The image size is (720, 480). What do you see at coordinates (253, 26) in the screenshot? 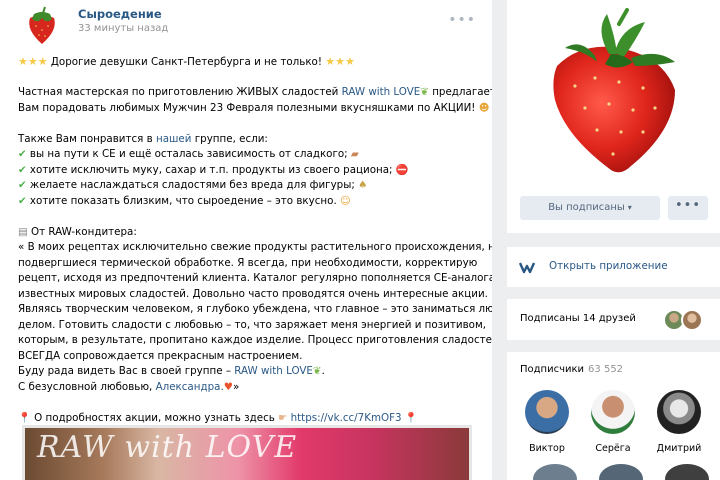
I see `post-header: Сыроедение 33 минуты назад •••` at bounding box center [253, 26].